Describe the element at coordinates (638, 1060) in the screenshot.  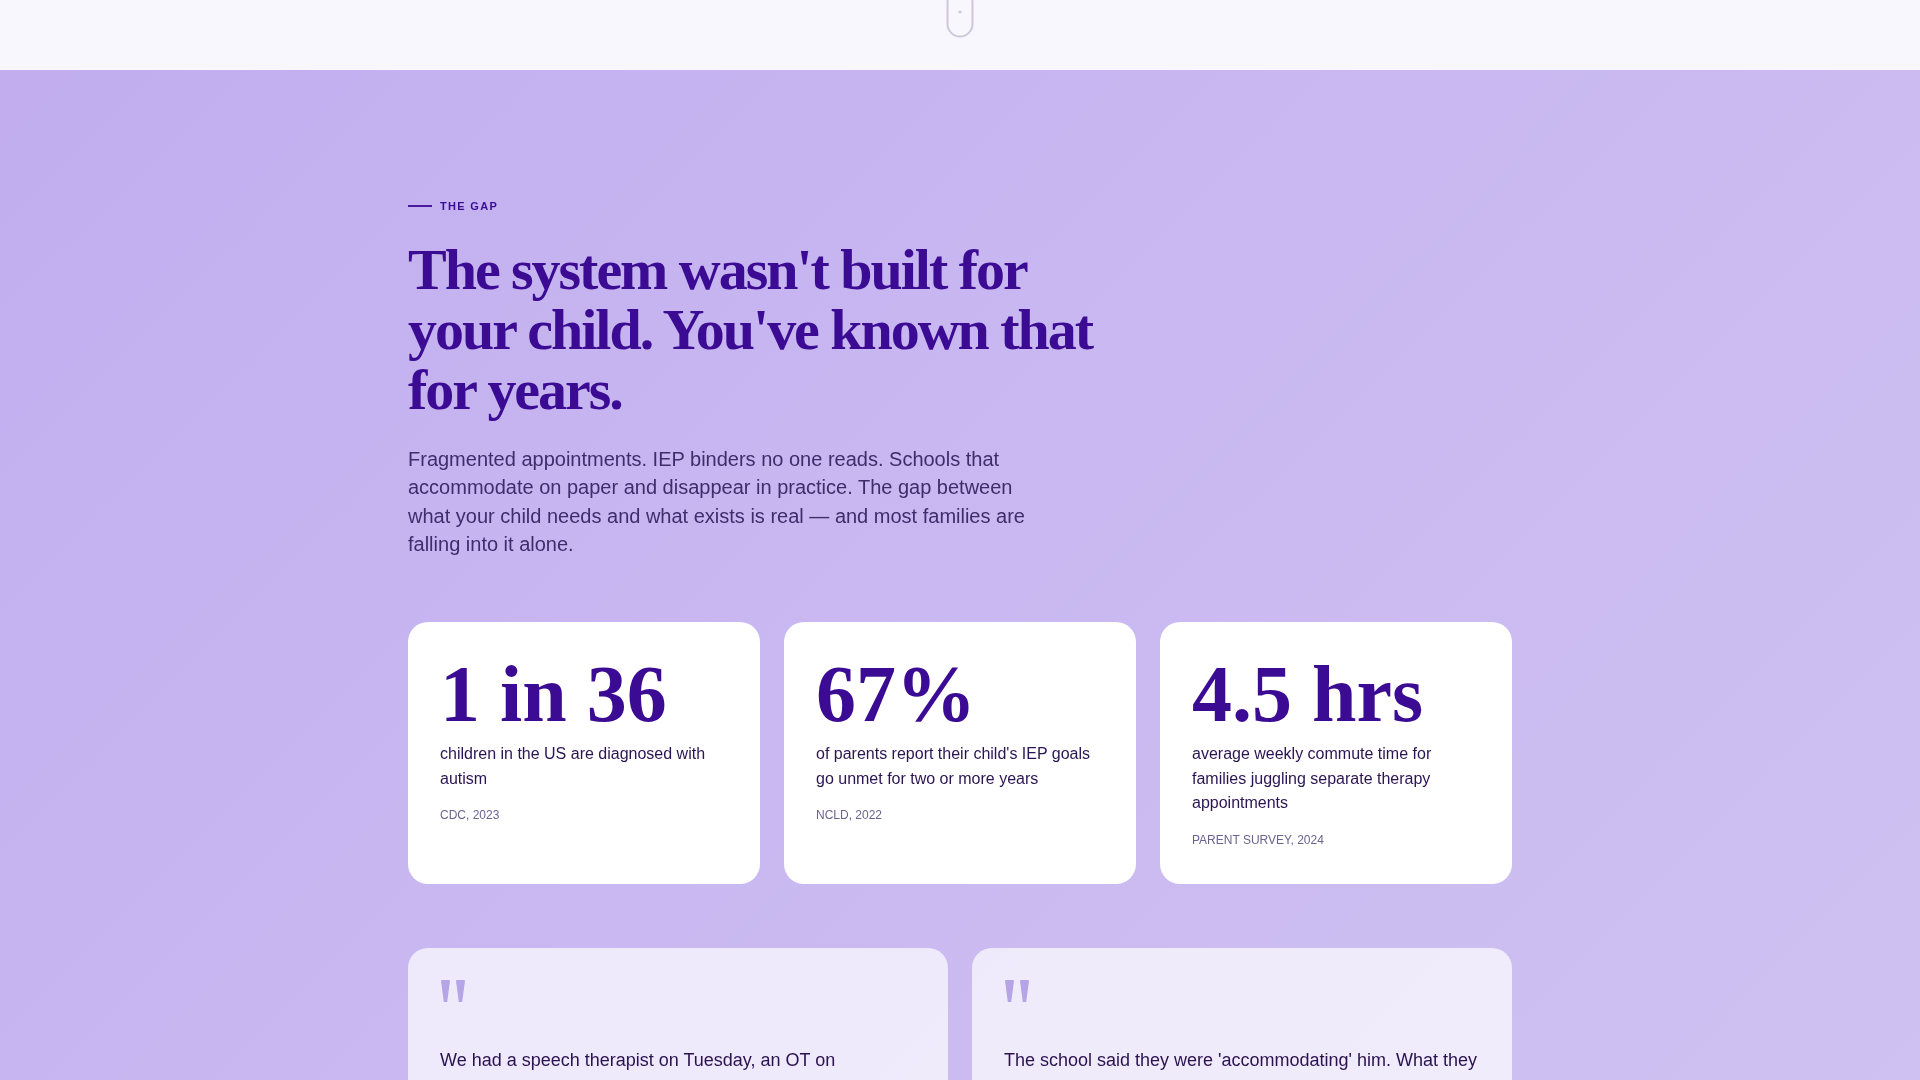
I see `testimonial-quote: We had a speech therapist on Tuesday, an OT on` at that location.